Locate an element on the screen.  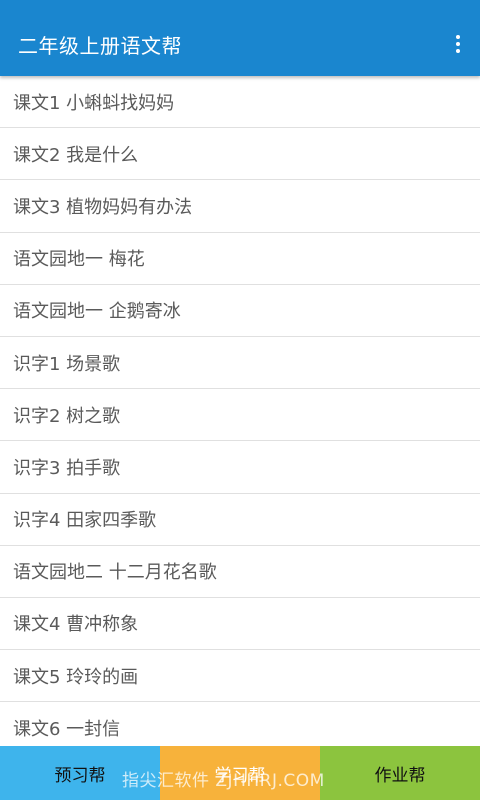
tab-study: 学习帮 is located at coordinates (240, 773).